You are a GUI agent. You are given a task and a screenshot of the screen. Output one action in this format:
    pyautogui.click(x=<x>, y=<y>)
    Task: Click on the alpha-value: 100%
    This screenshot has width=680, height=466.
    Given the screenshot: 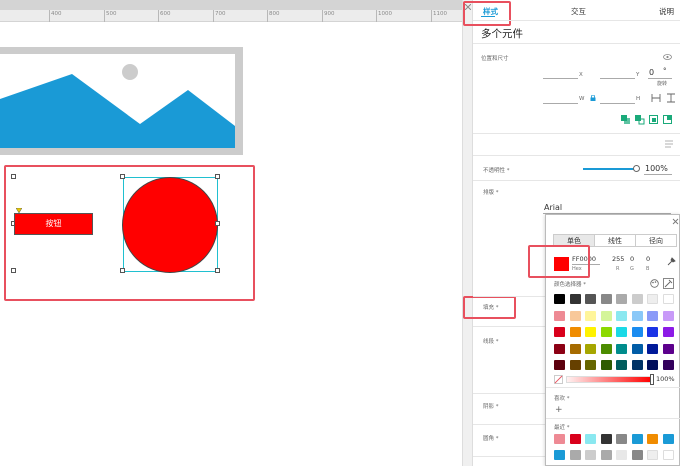 What is the action you would take?
    pyautogui.click(x=665, y=379)
    